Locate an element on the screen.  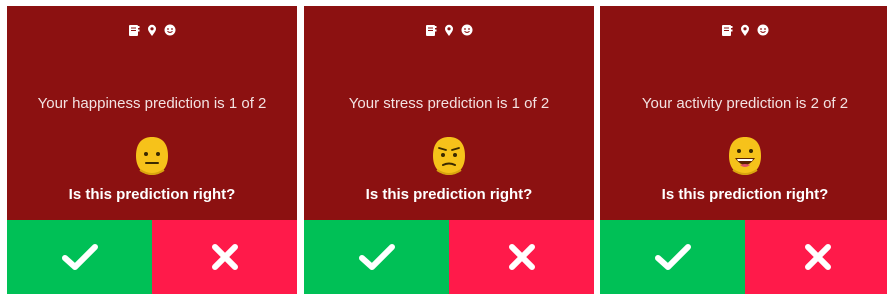
prediction-label: Your stress prediction is 1 of 2 is located at coordinates (449, 103).